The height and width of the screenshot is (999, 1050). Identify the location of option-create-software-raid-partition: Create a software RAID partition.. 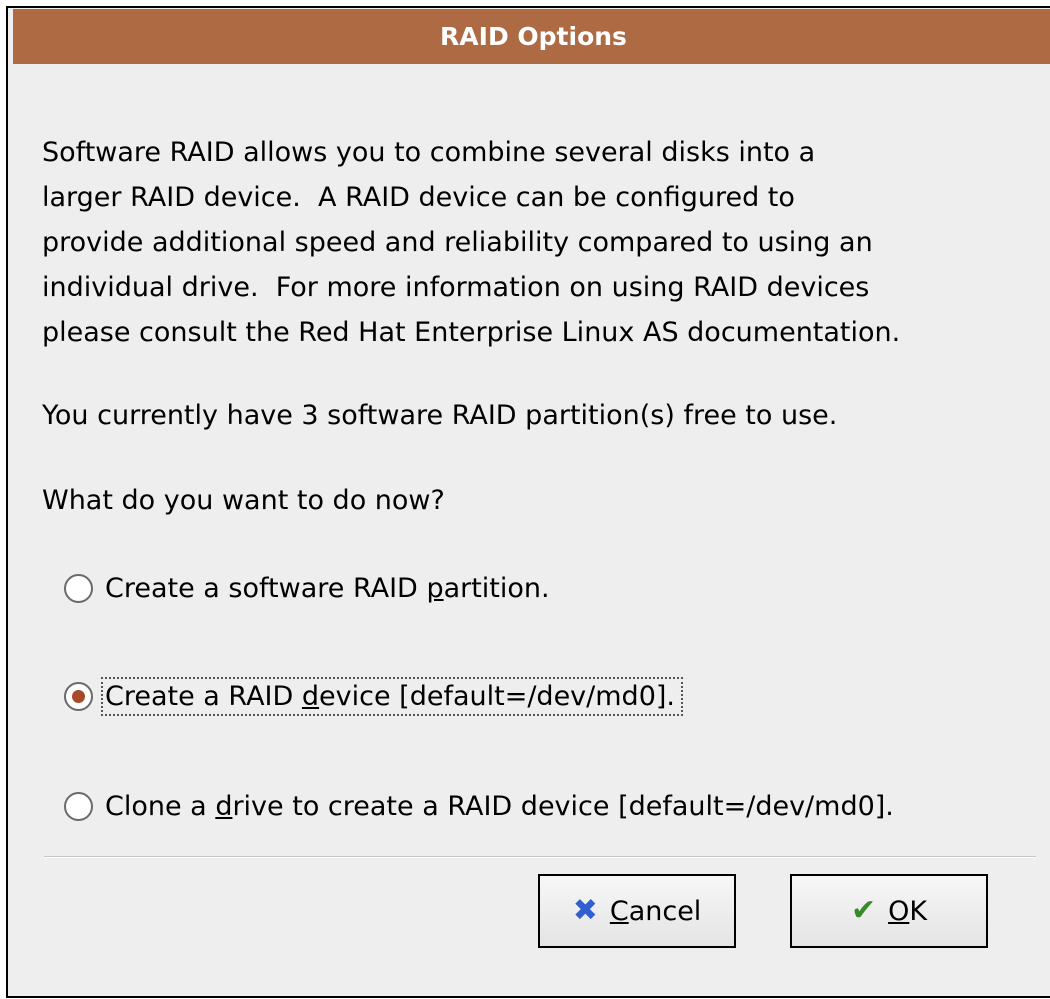
(310, 588).